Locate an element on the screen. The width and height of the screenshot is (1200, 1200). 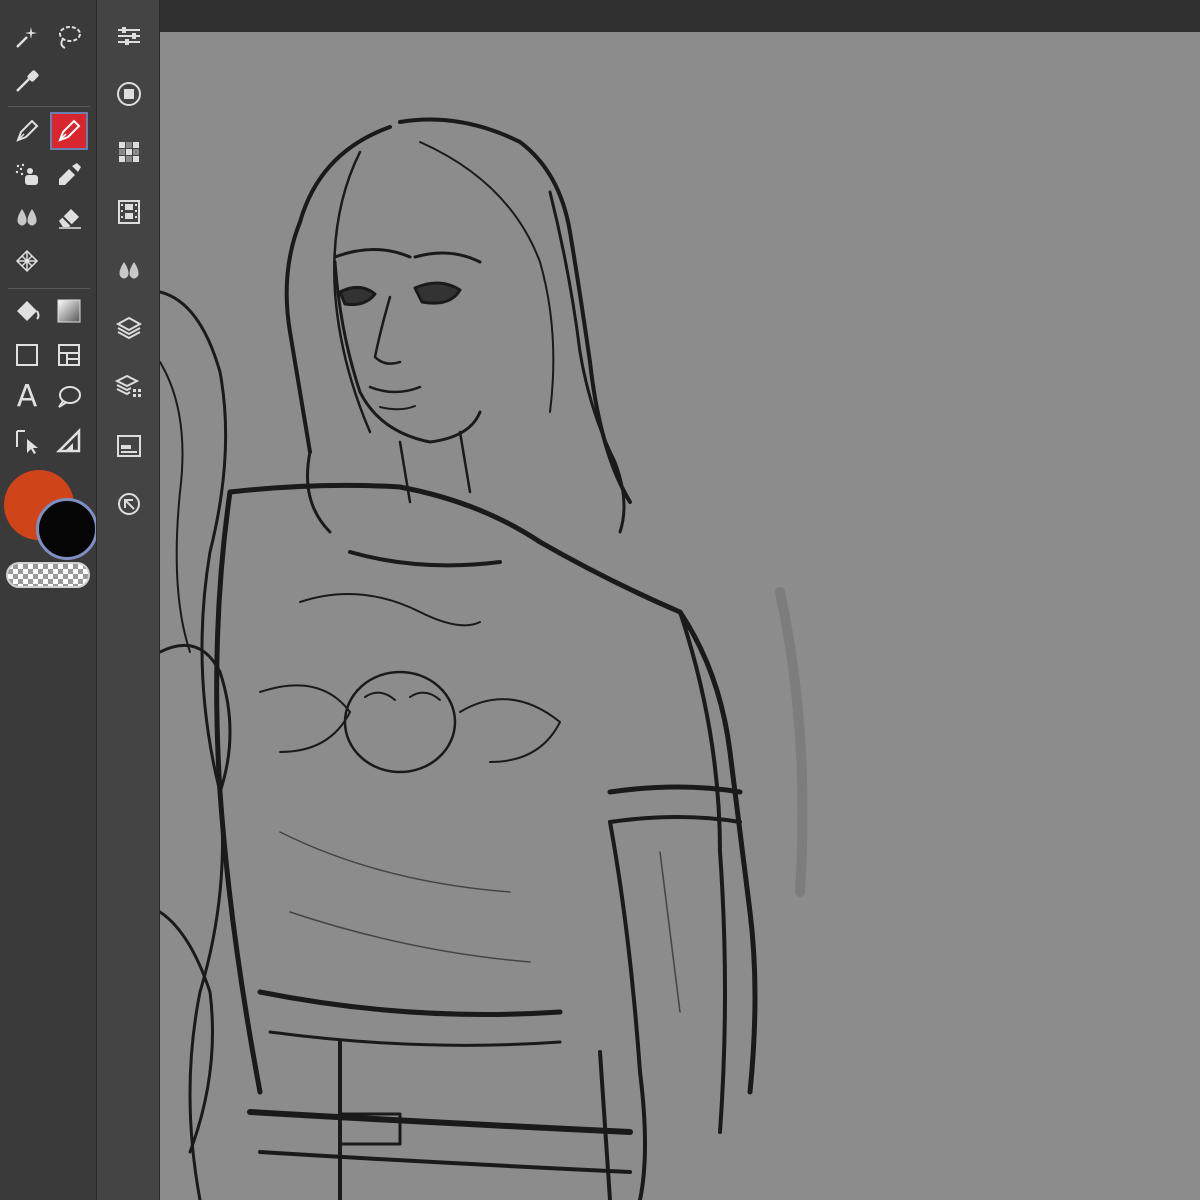
tool-property-icon is located at coordinates (129, 36).